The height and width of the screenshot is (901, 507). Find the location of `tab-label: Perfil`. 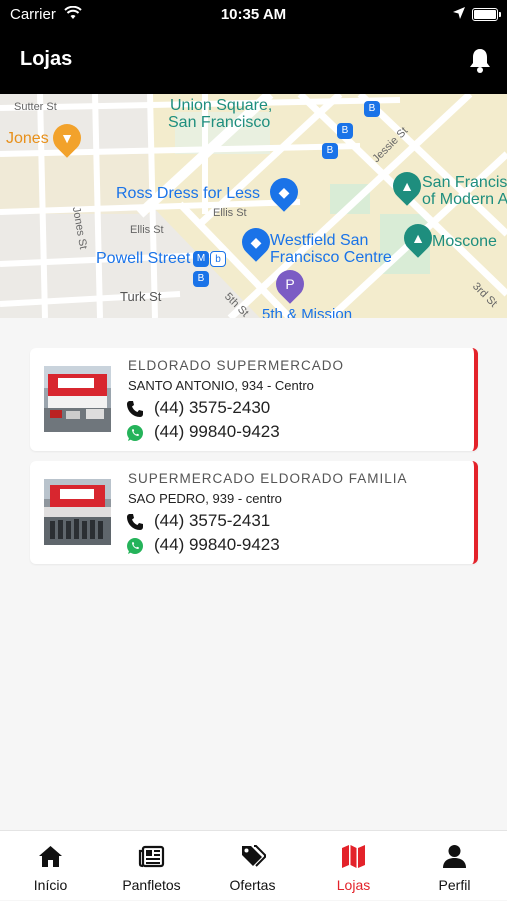

tab-label: Perfil is located at coordinates (454, 885).